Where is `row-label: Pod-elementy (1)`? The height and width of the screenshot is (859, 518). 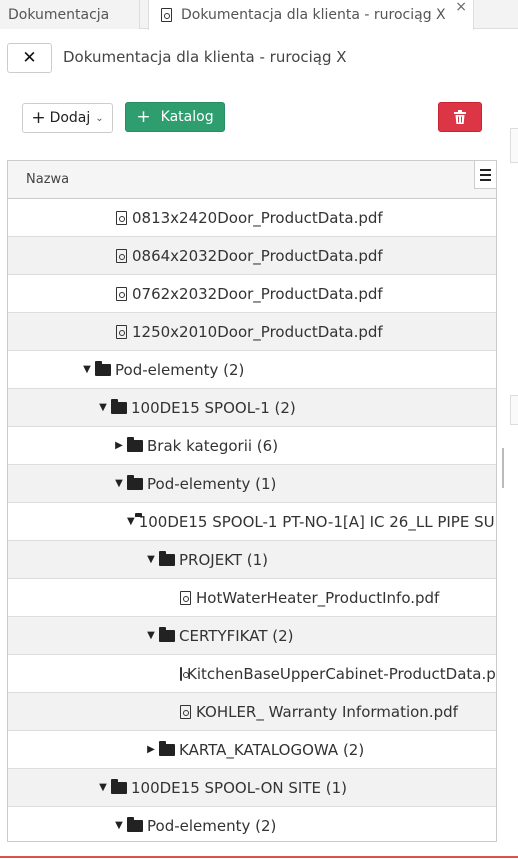 row-label: Pod-elementy (1) is located at coordinates (212, 483).